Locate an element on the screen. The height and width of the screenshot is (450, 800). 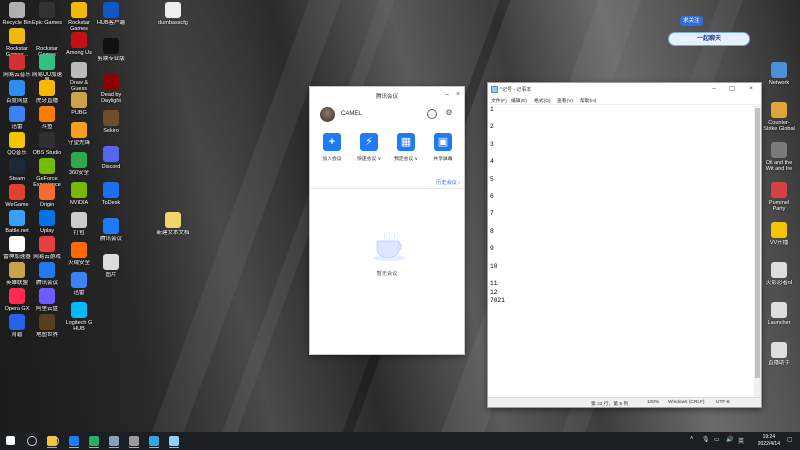
desktop-icon: 剪映专业版 is located at coordinates (111, 53).